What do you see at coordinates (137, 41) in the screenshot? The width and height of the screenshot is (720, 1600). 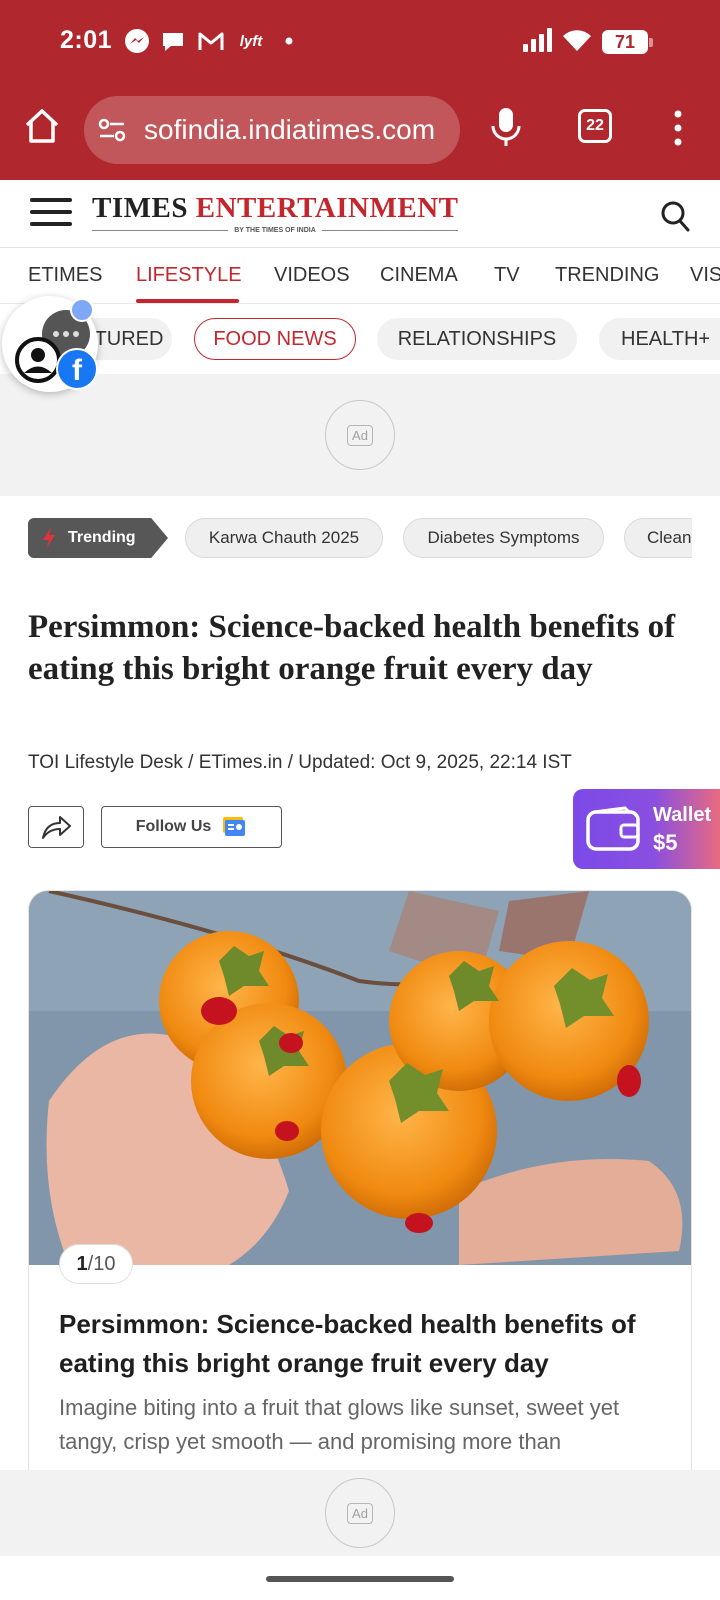 I see `messenger-icon` at bounding box center [137, 41].